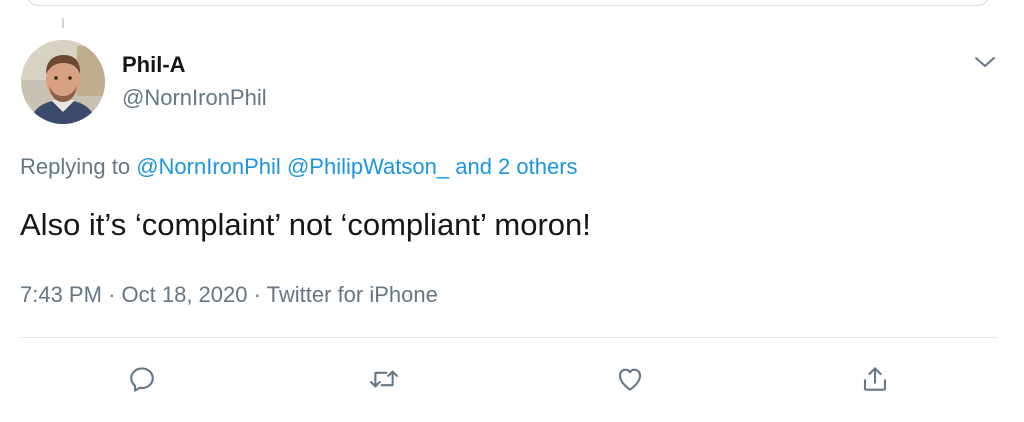 Image resolution: width=1024 pixels, height=422 pixels. What do you see at coordinates (516, 166) in the screenshot?
I see `reply-others-link: and 2 others` at bounding box center [516, 166].